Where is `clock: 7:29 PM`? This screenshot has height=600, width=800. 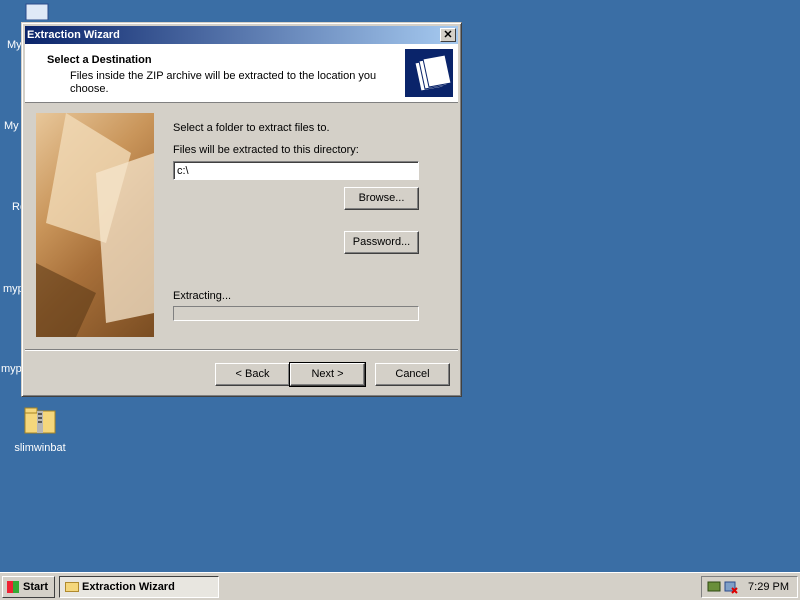 clock: 7:29 PM is located at coordinates (768, 587).